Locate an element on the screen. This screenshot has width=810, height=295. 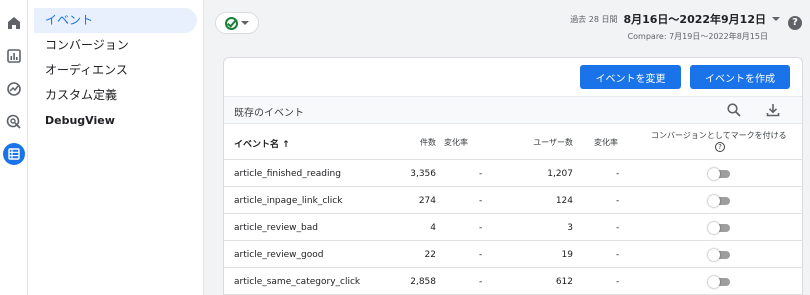
column-header-mark-conversion: コンバージョンとしてマークを付ける is located at coordinates (719, 135).